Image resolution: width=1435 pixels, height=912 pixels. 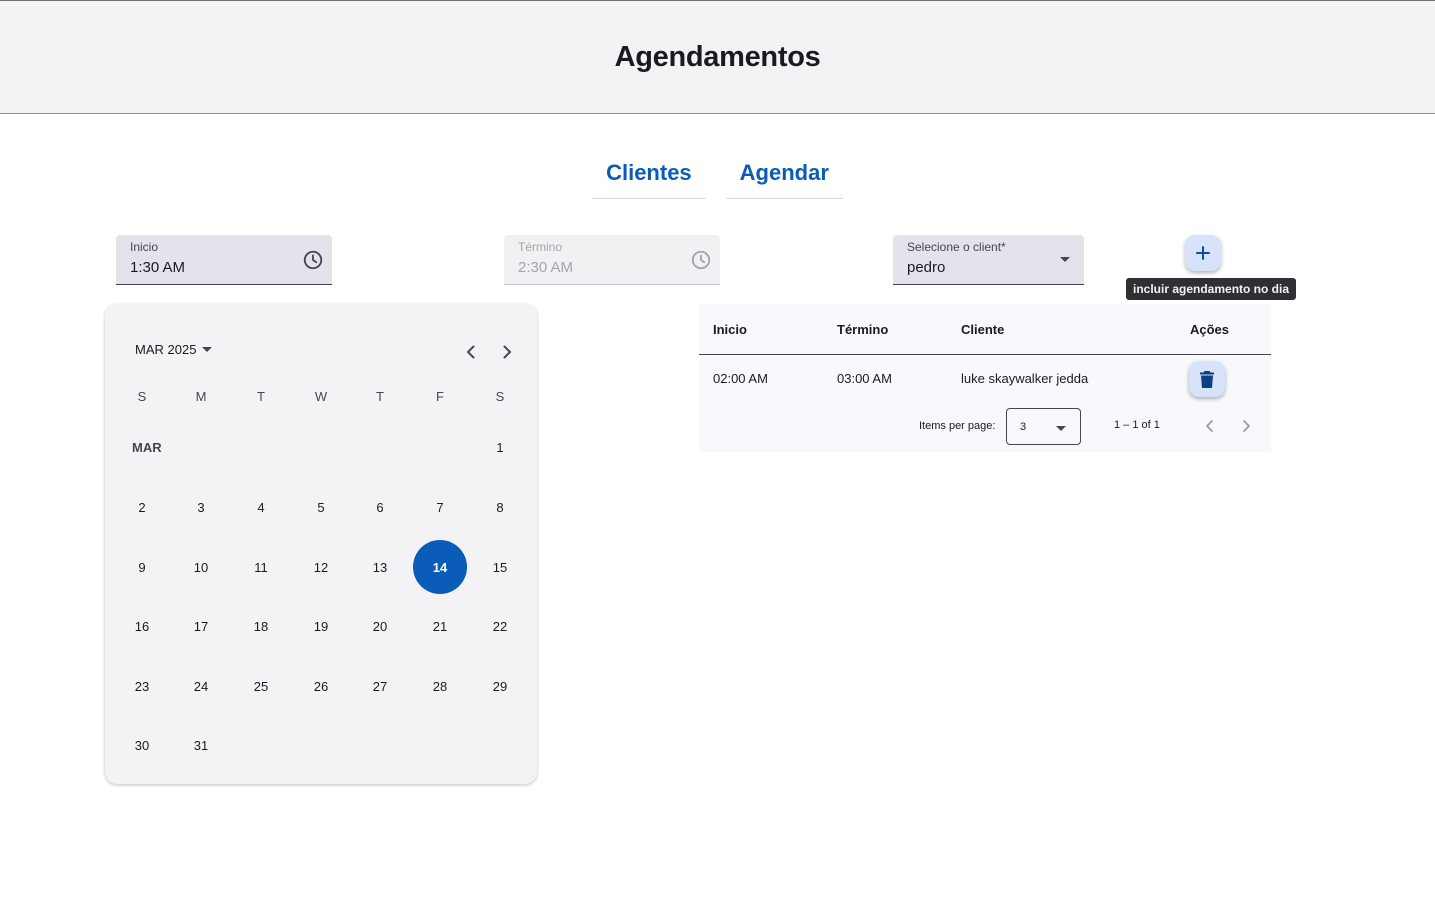 I want to click on nav-tab-clientes: Clientes, so click(x=649, y=174).